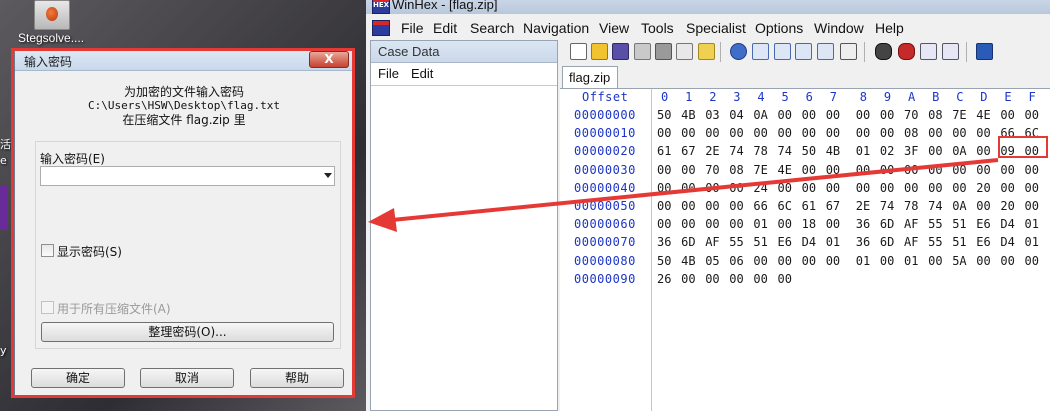 The width and height of the screenshot is (1050, 411). I want to click on hex-byte: 70, so click(911, 115).